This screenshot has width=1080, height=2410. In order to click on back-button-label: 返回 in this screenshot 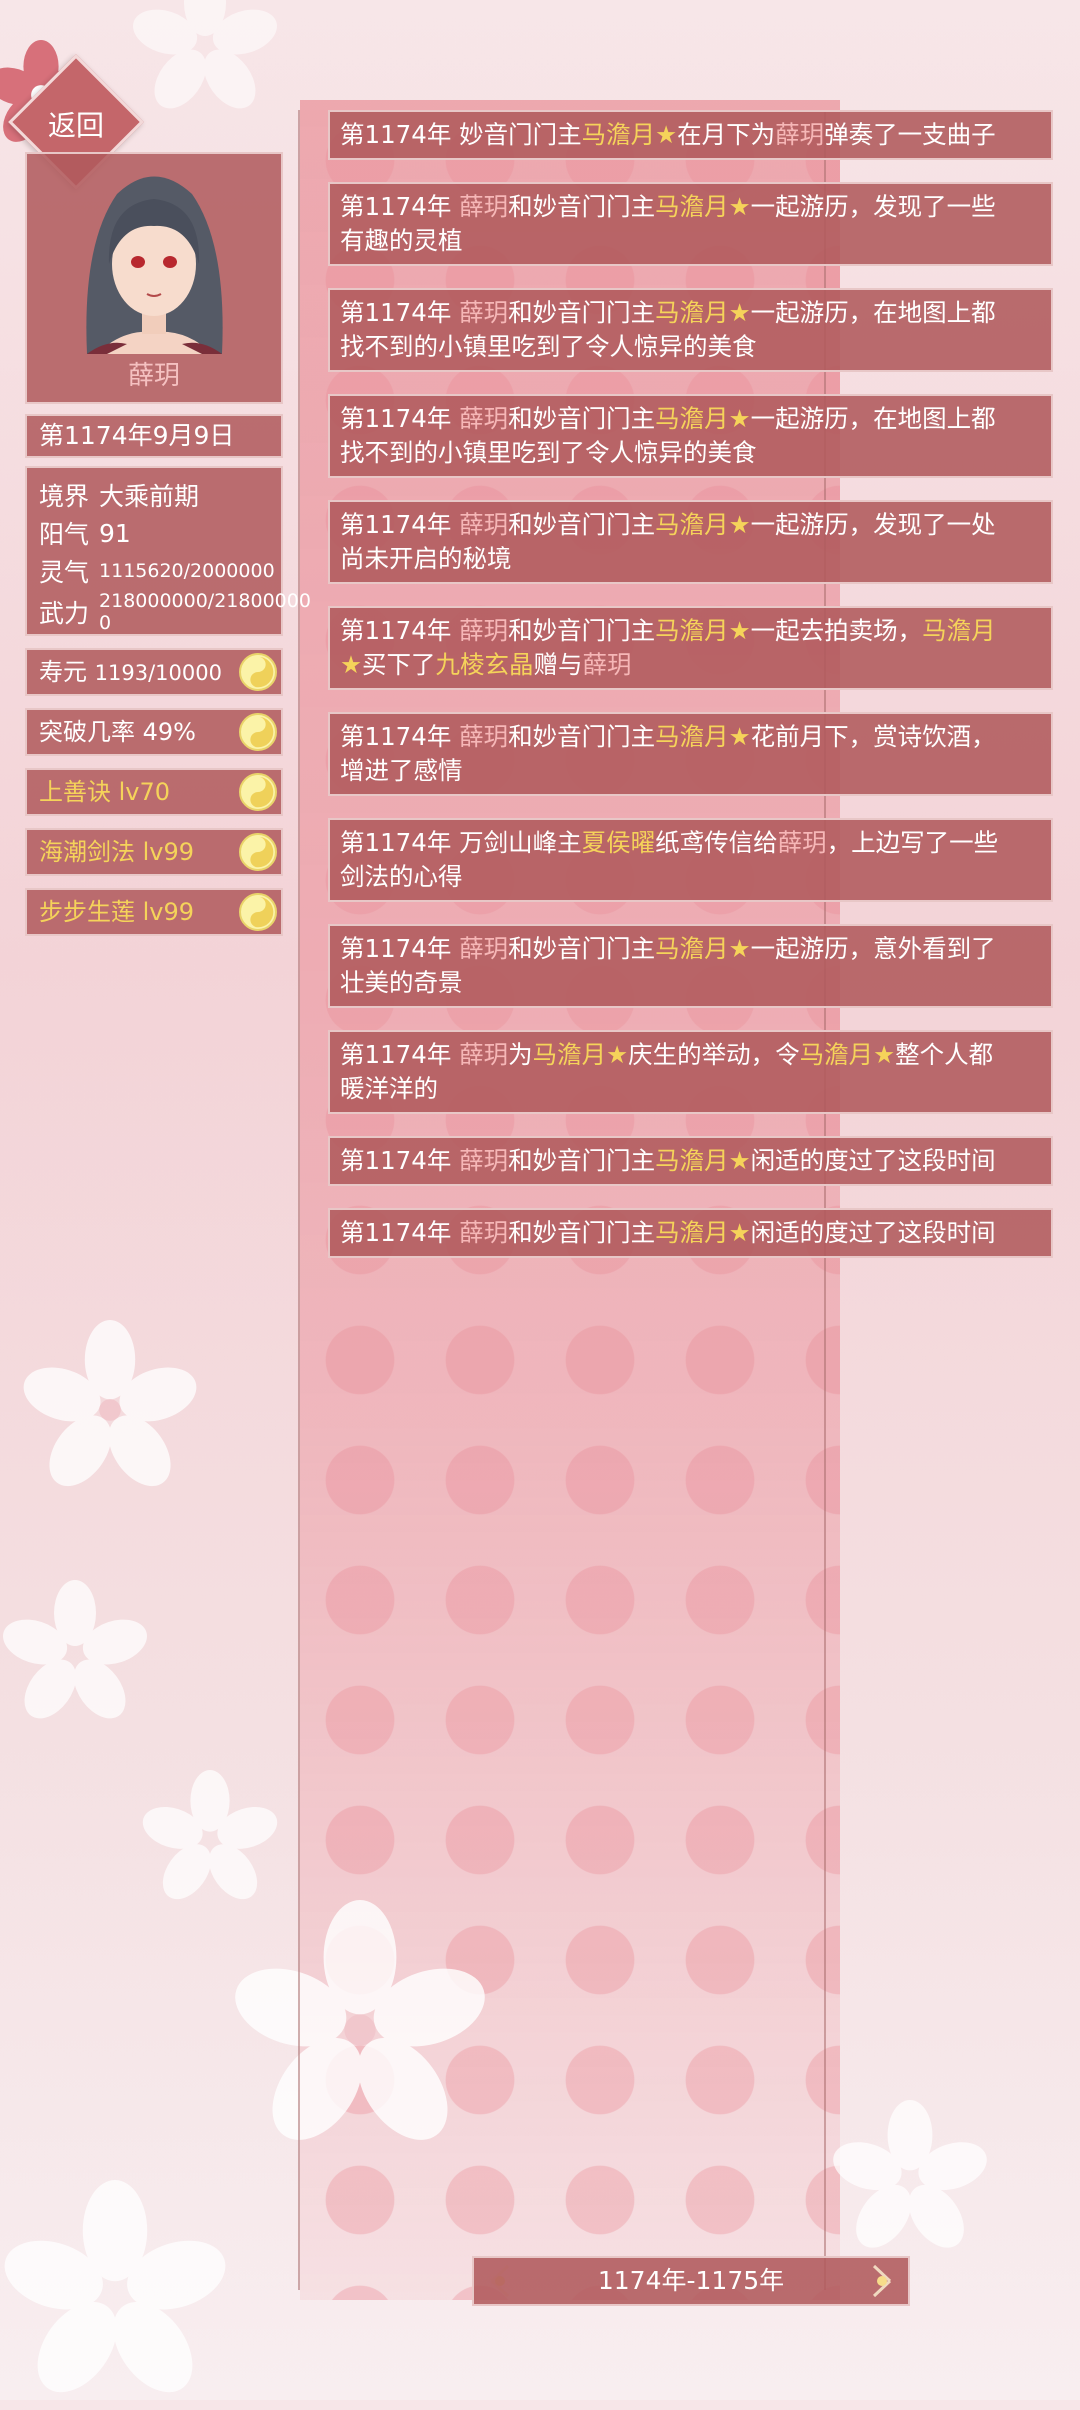, I will do `click(76, 124)`.